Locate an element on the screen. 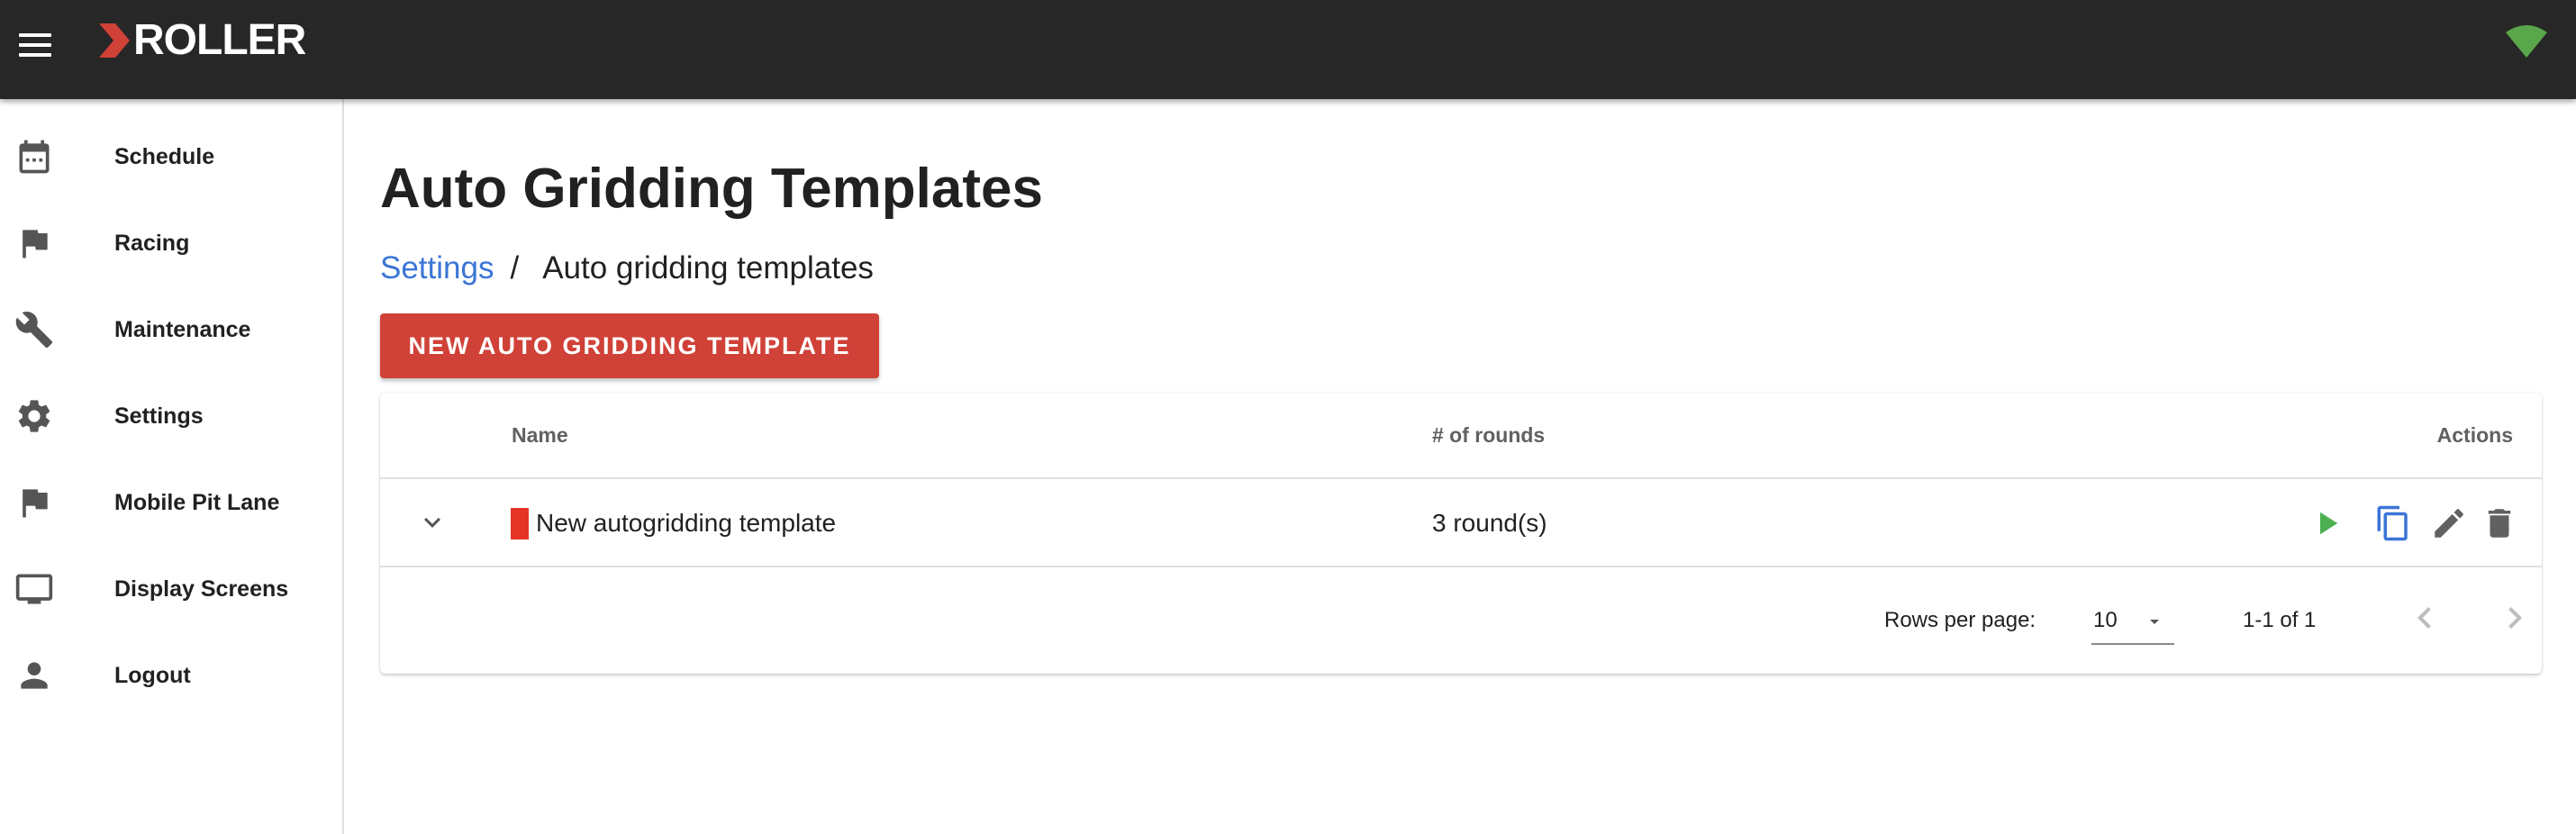 Image resolution: width=2576 pixels, height=834 pixels. roller-logo: ROLLER is located at coordinates (201, 40).